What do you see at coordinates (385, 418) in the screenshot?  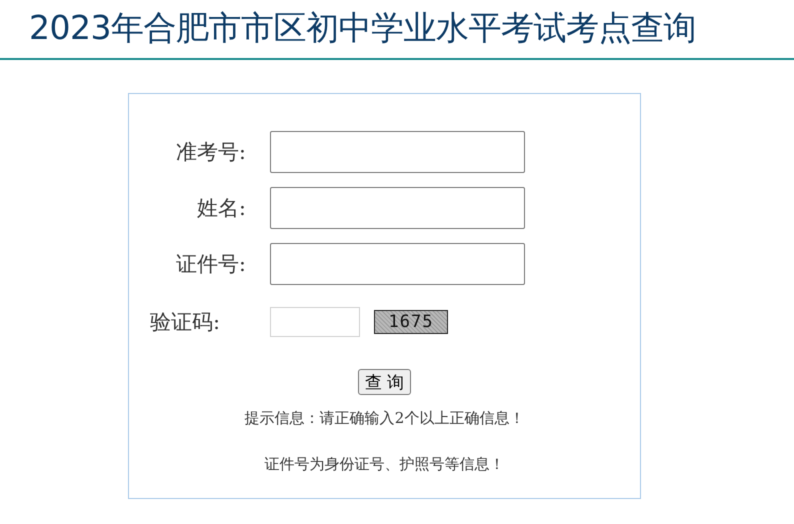 I see `hint-text: 提示信息：请正确输入2个以上正确信息！` at bounding box center [385, 418].